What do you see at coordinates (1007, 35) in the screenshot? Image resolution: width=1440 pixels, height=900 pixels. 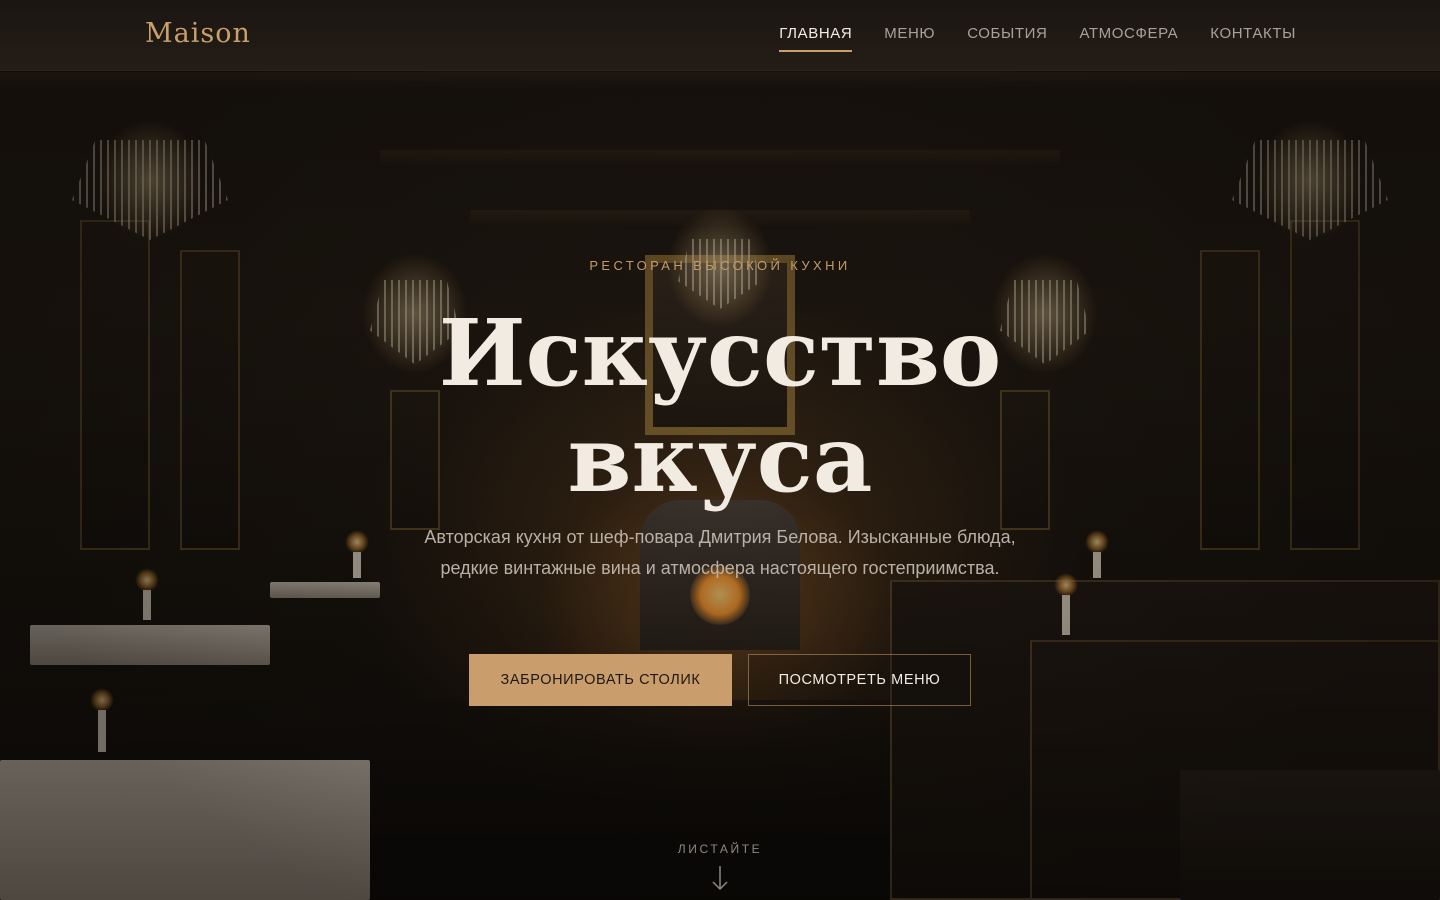 I see `nav-item-events: СОБЫТИЯ` at bounding box center [1007, 35].